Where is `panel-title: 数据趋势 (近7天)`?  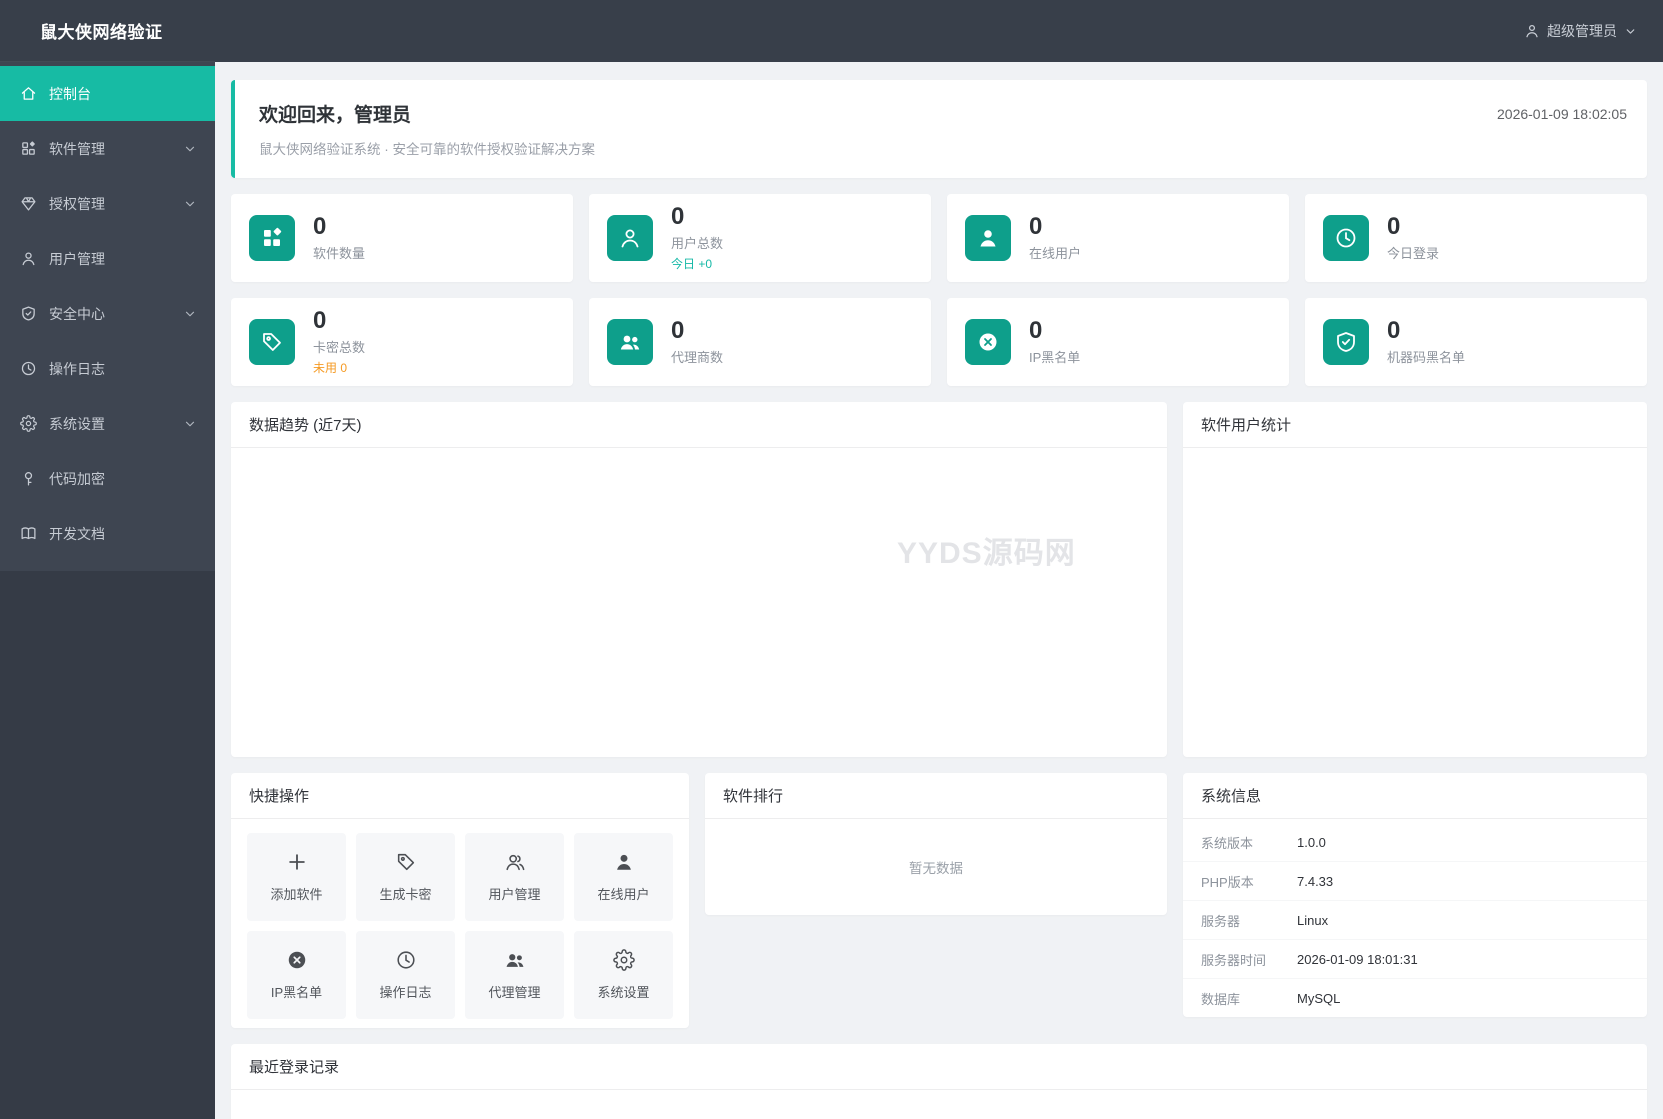
panel-title: 数据趋势 (近7天) is located at coordinates (699, 425).